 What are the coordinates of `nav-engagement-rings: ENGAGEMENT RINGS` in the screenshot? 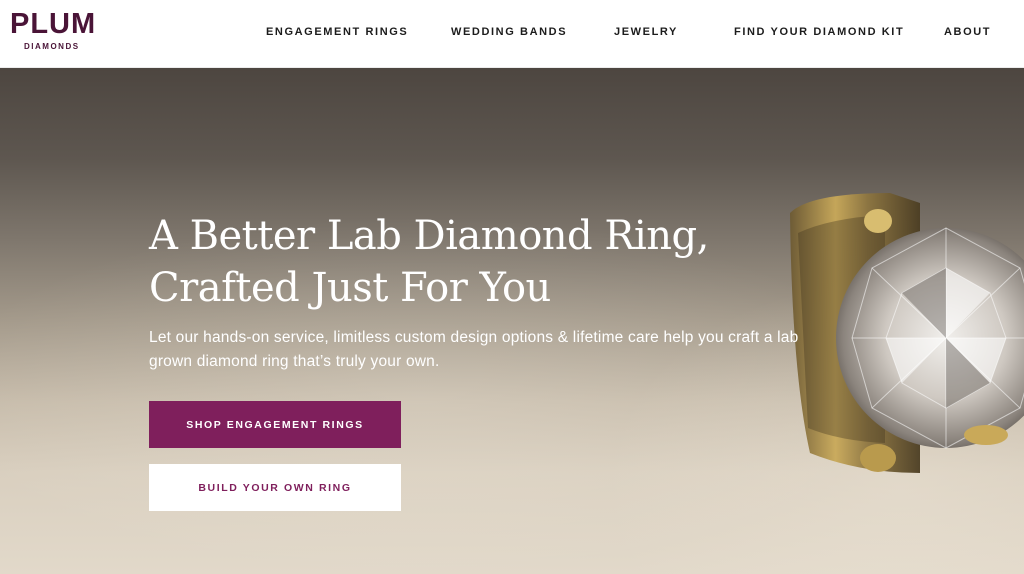 It's located at (337, 32).